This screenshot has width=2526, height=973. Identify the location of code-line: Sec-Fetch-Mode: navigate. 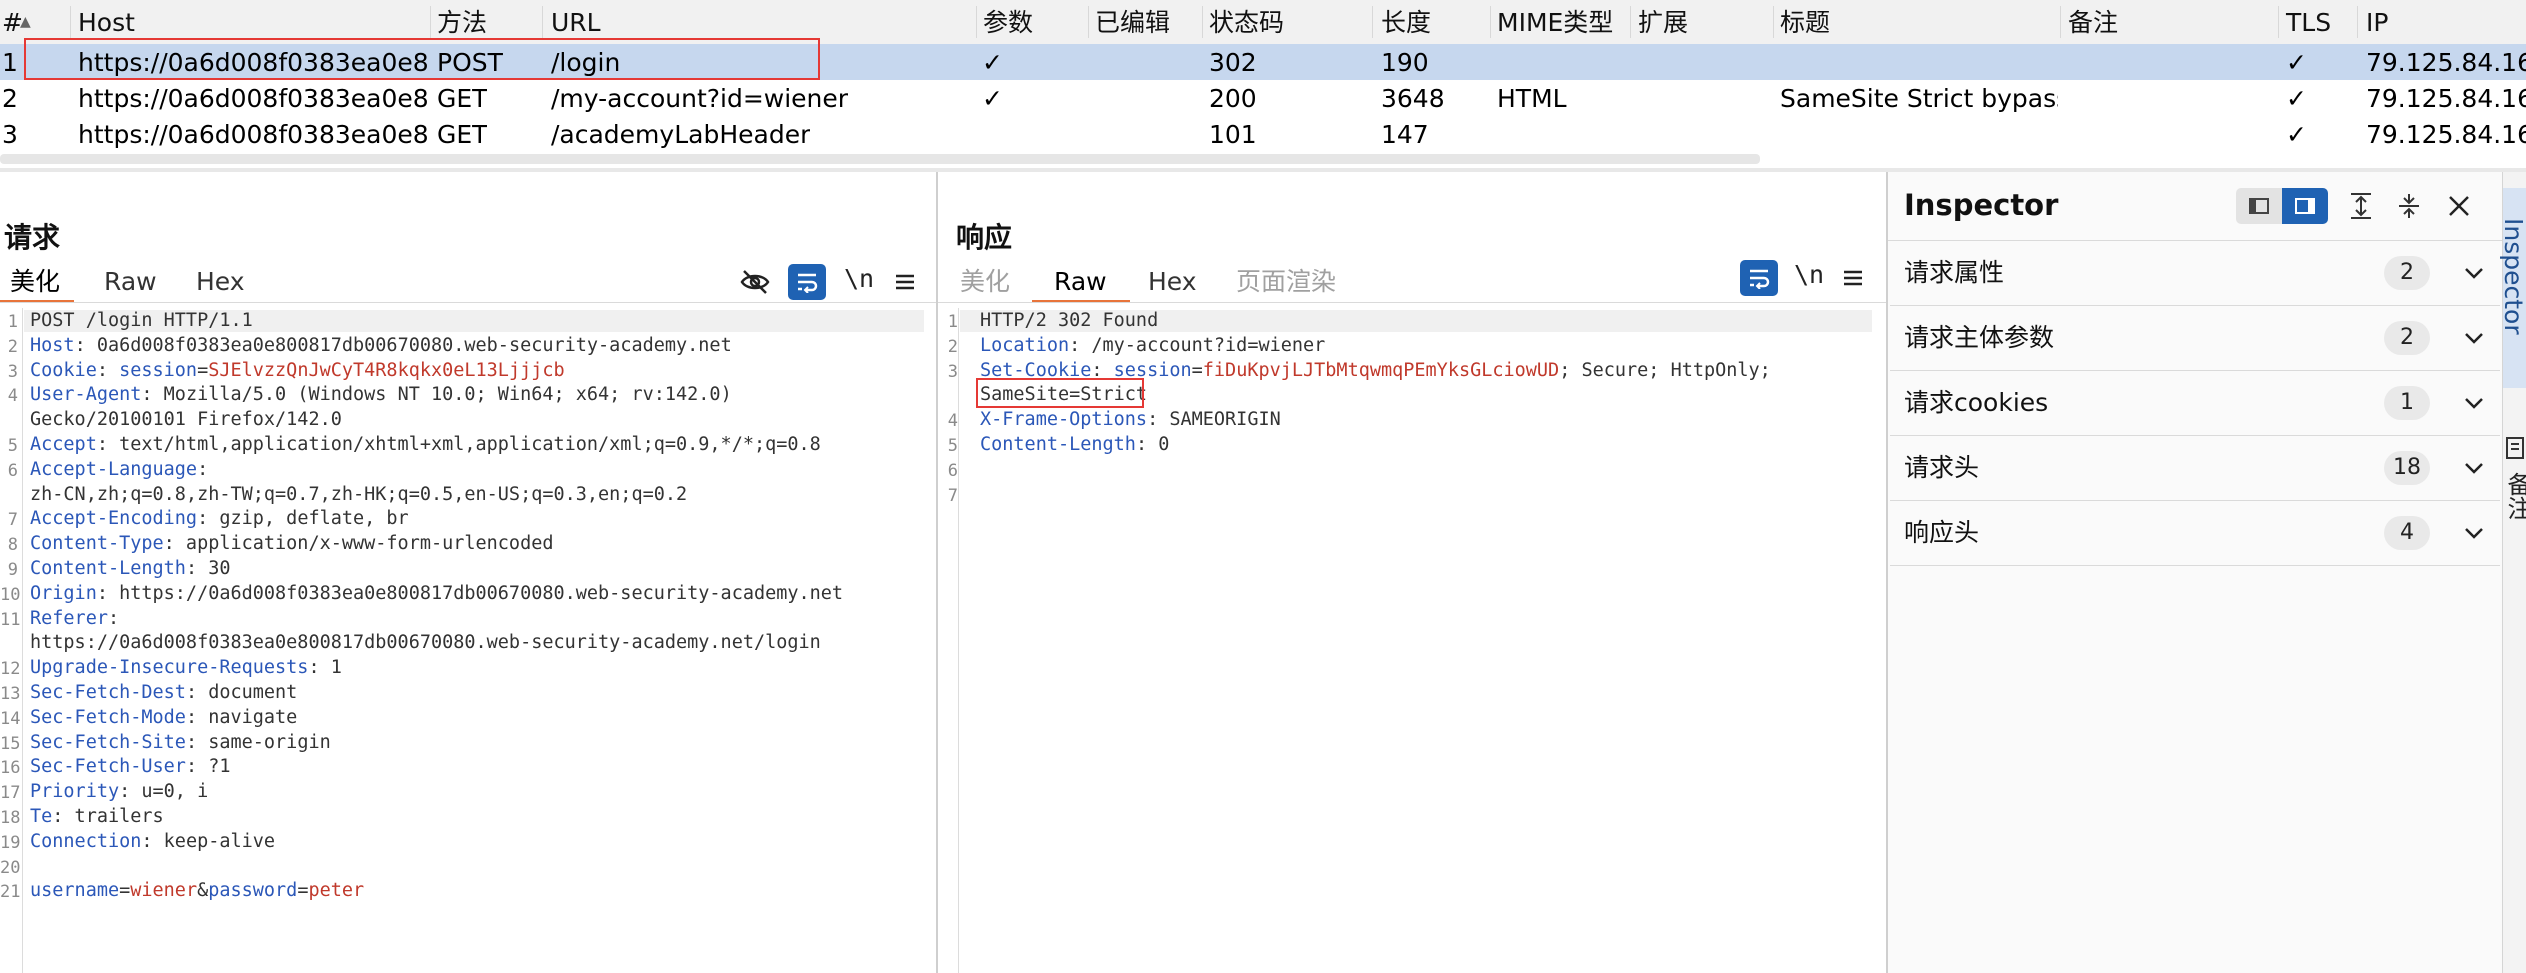
(164, 717).